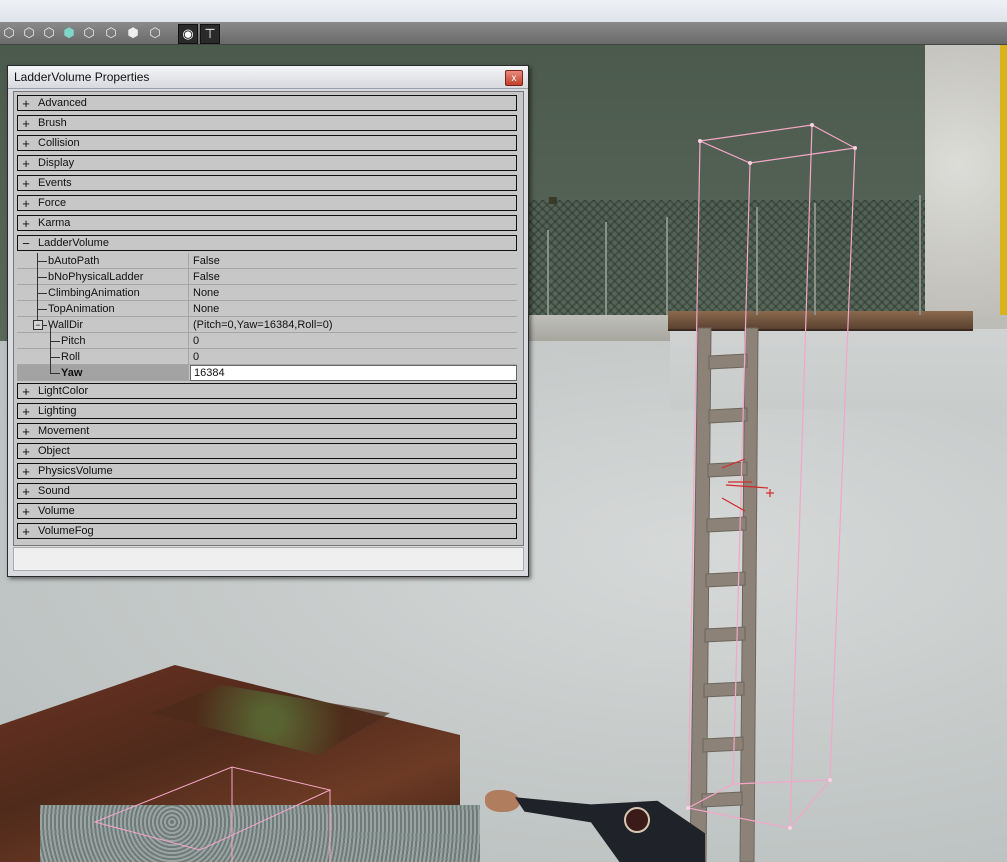  Describe the element at coordinates (81, 308) in the screenshot. I see `property-name: TopAnimation` at that location.